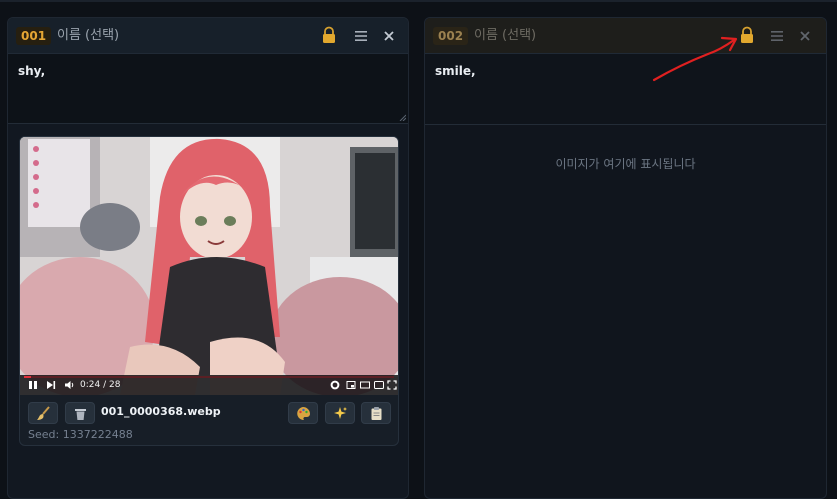 This screenshot has height=499, width=837. I want to click on red-arrow-annotation, so click(695, 59).